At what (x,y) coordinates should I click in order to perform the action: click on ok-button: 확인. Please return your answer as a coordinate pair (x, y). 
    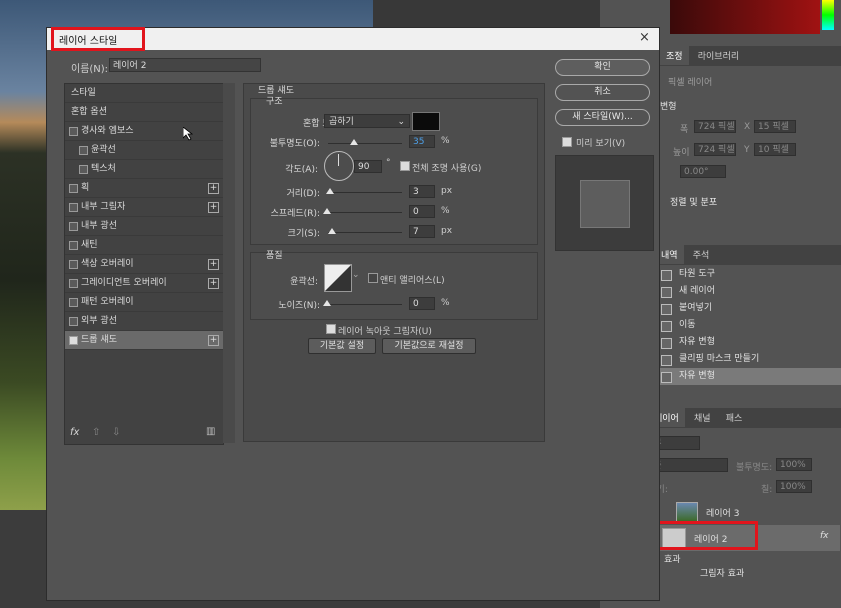
    Looking at the image, I should click on (602, 67).